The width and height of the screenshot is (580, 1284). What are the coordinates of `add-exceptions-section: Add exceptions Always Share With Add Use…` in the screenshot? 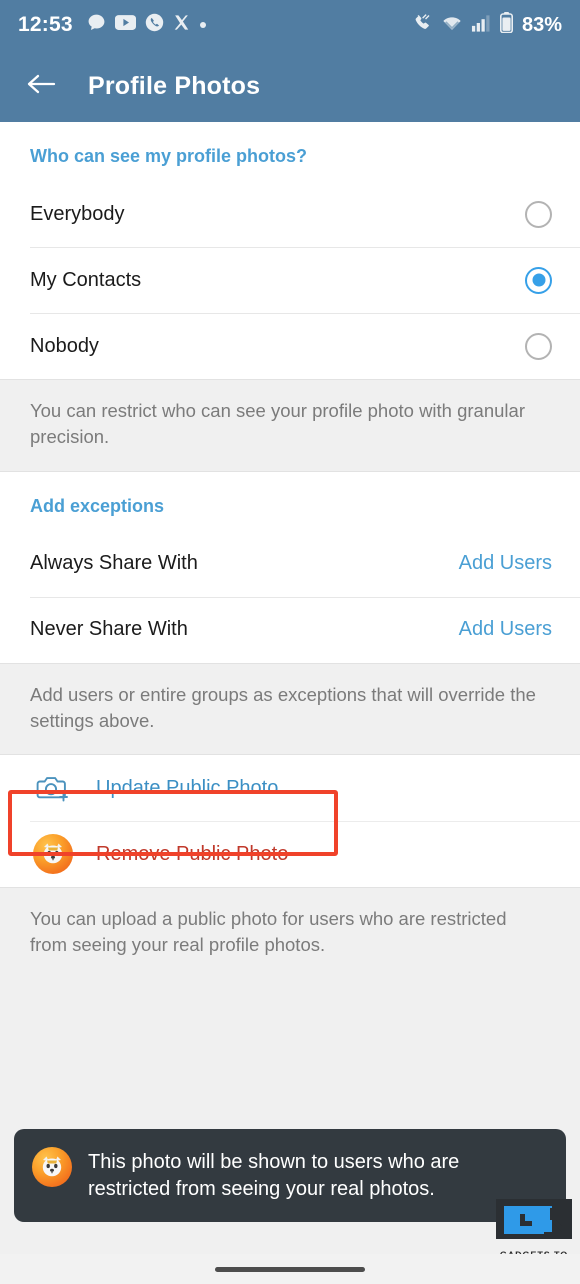 It's located at (290, 567).